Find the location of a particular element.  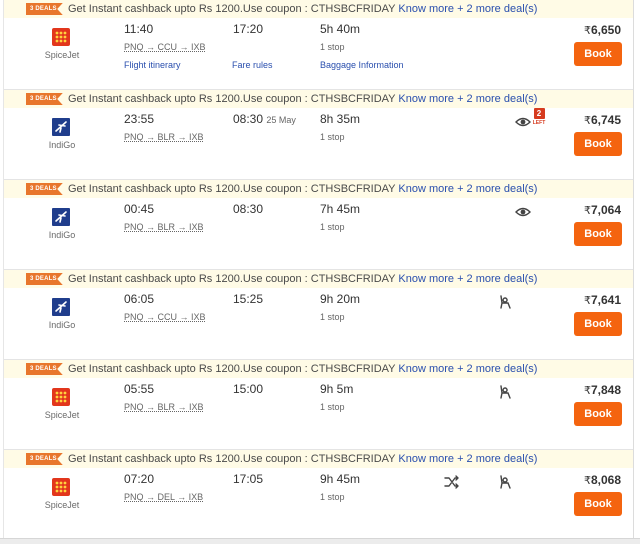

horizontal-scrollbar is located at coordinates (320, 541).